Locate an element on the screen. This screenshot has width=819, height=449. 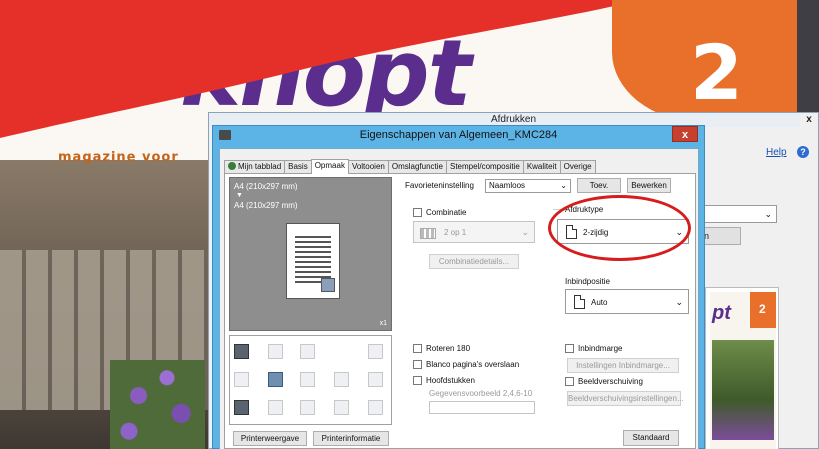
print-dialog-close-button: x is located at coordinates (809, 120).